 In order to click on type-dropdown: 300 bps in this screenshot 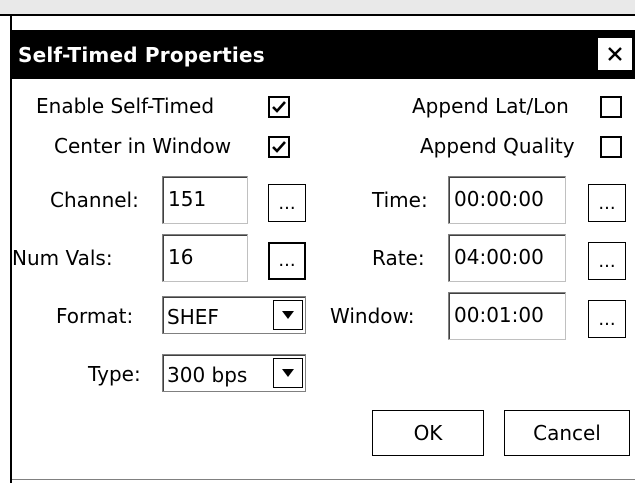, I will do `click(234, 373)`.